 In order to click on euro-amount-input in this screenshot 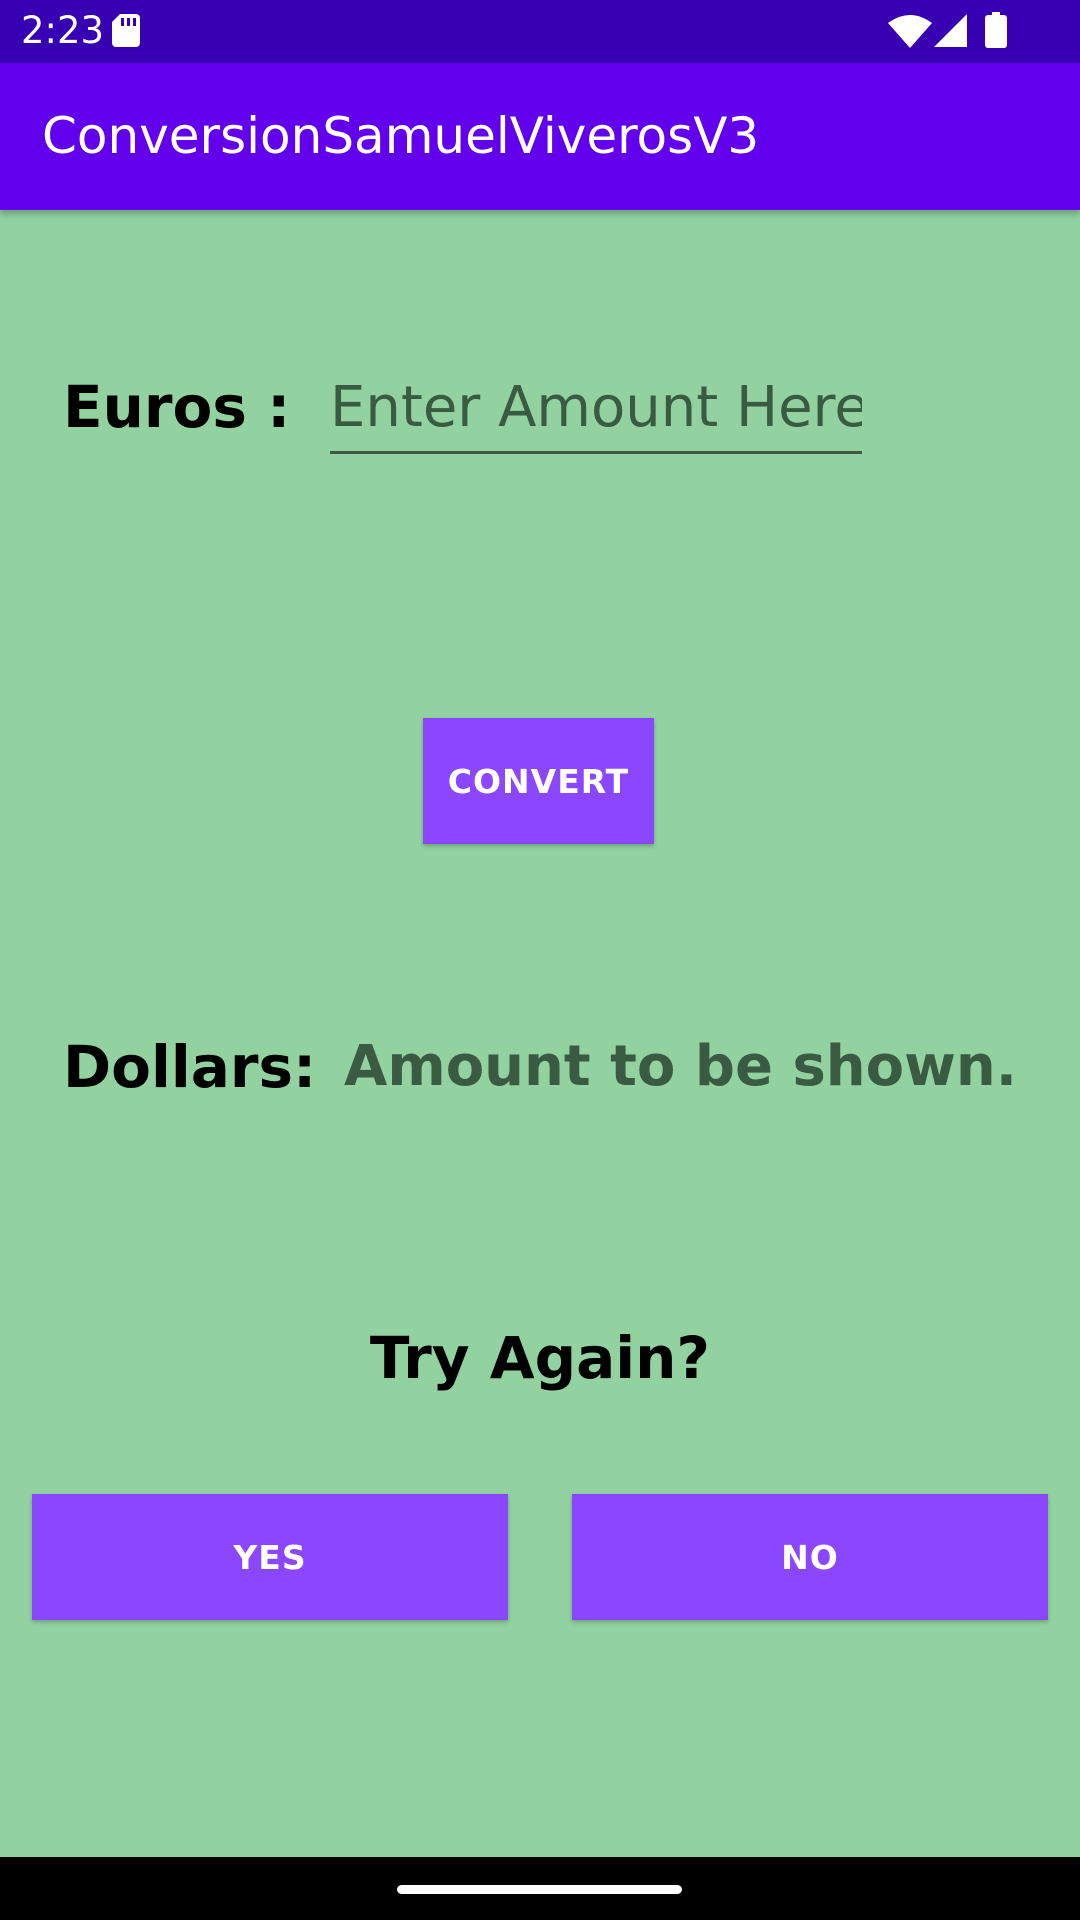, I will do `click(596, 409)`.